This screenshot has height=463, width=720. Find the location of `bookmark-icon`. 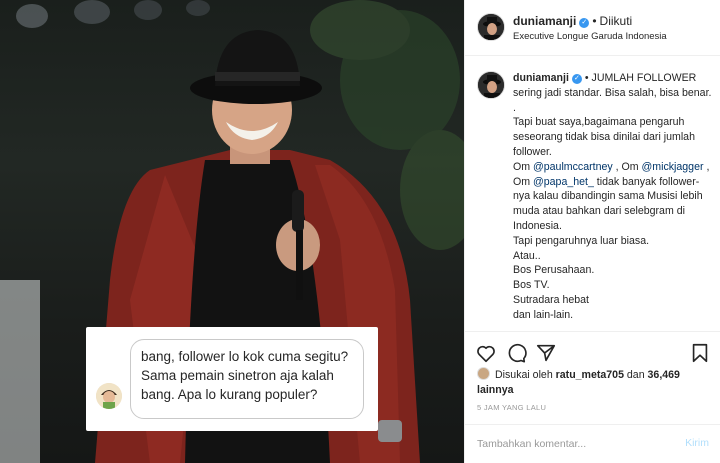

bookmark-icon is located at coordinates (700, 353).